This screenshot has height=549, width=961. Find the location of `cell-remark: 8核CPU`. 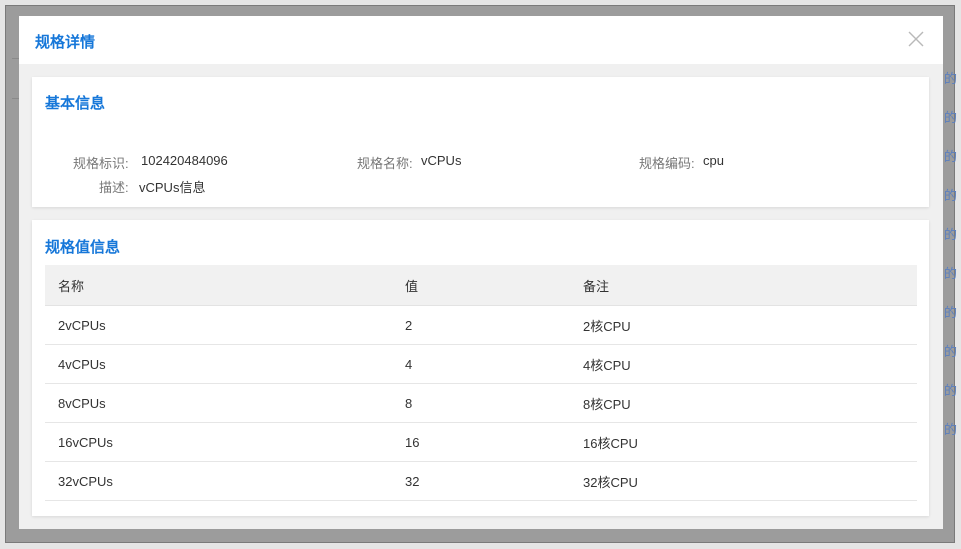

cell-remark: 8核CPU is located at coordinates (750, 403).